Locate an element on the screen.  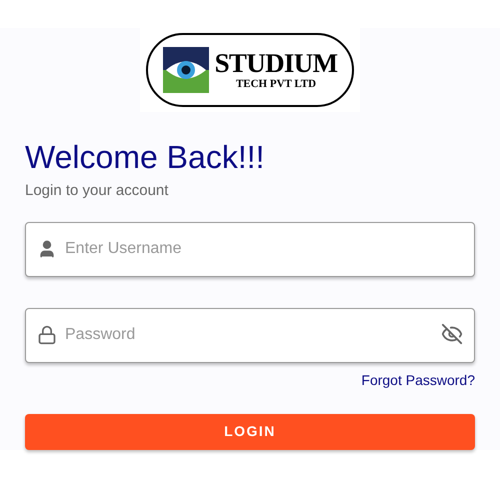
eye-logo-icon is located at coordinates (185, 70).